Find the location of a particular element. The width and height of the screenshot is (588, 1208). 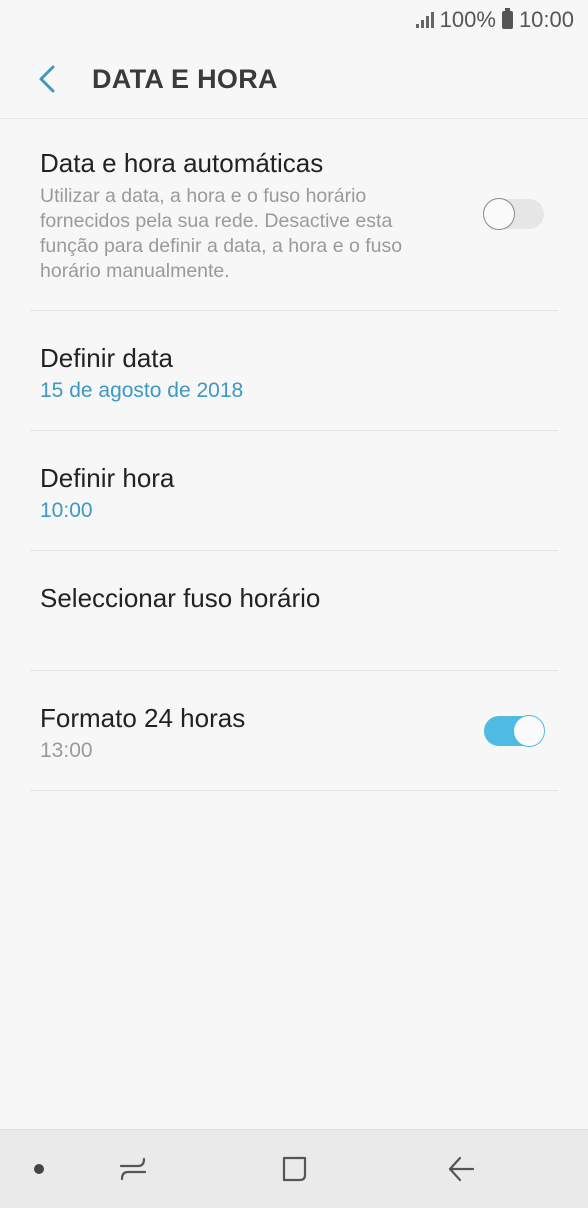

home-button is located at coordinates (295, 1169).